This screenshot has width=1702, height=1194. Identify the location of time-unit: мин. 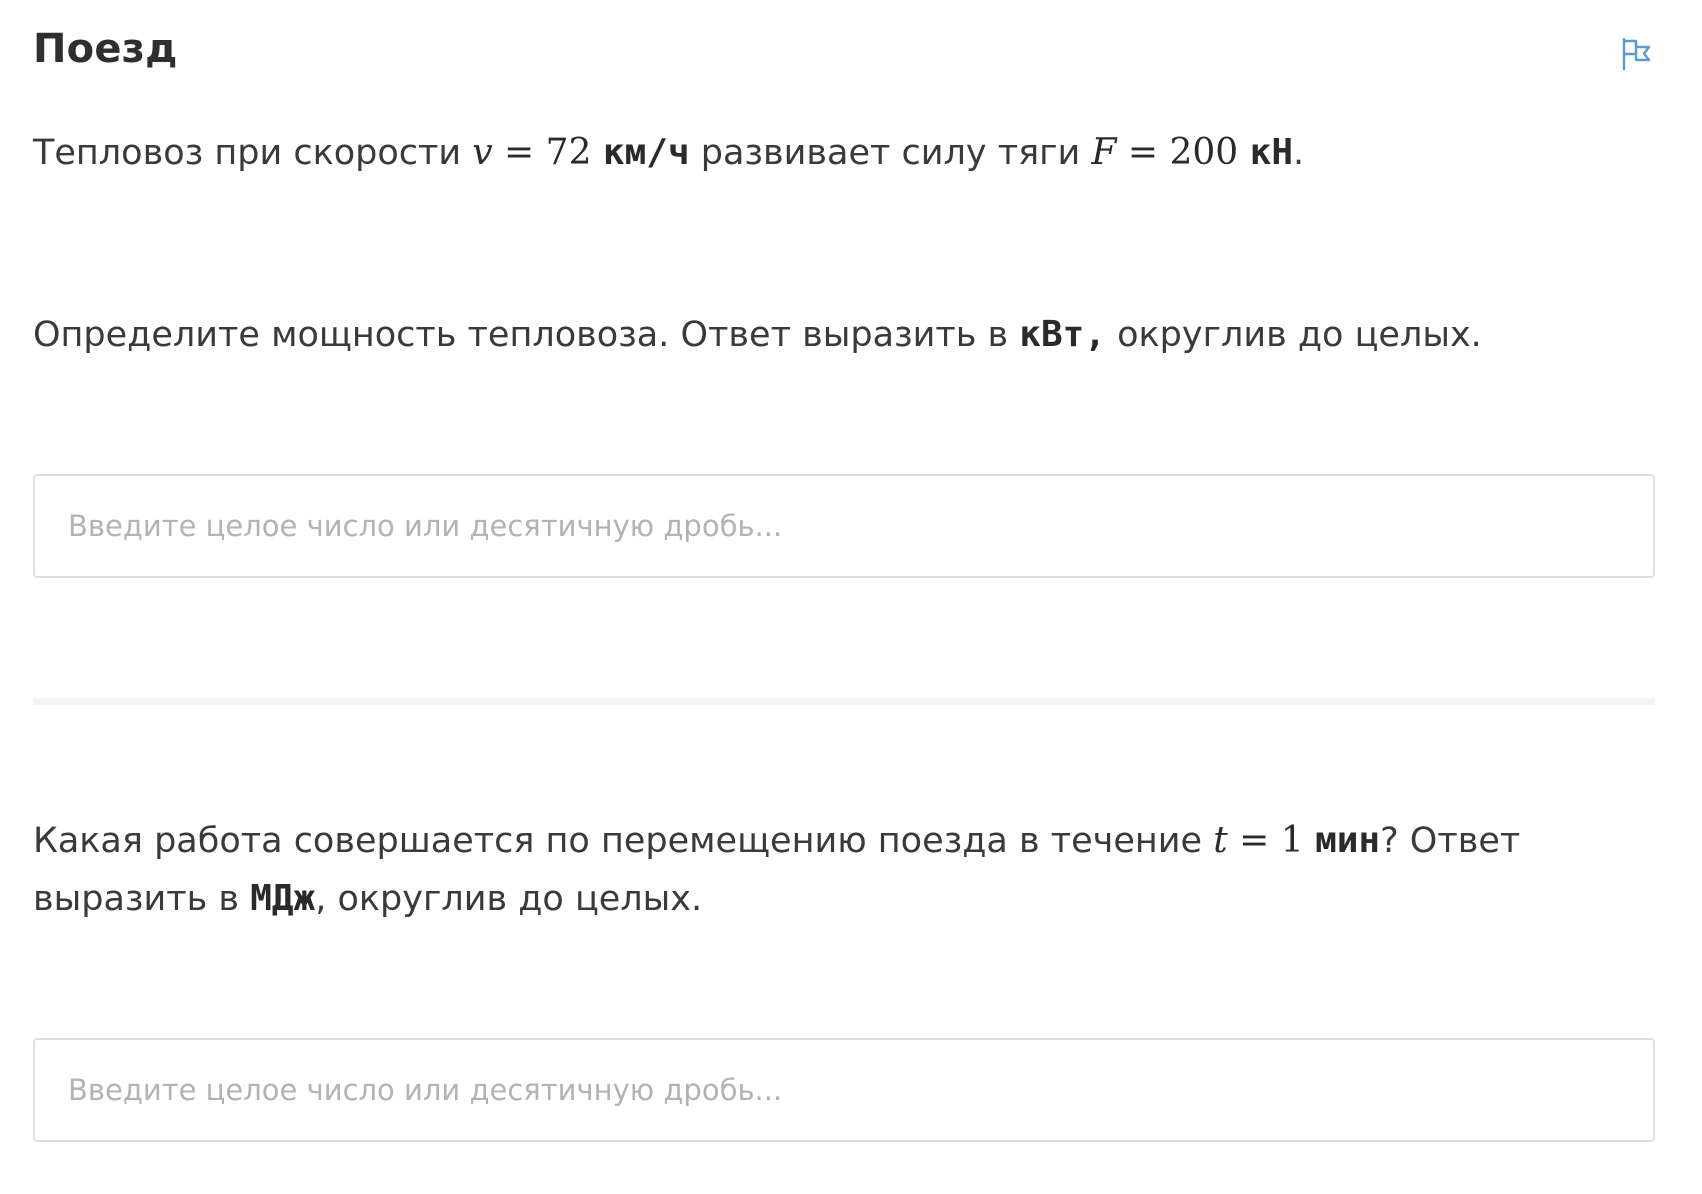
(1348, 840).